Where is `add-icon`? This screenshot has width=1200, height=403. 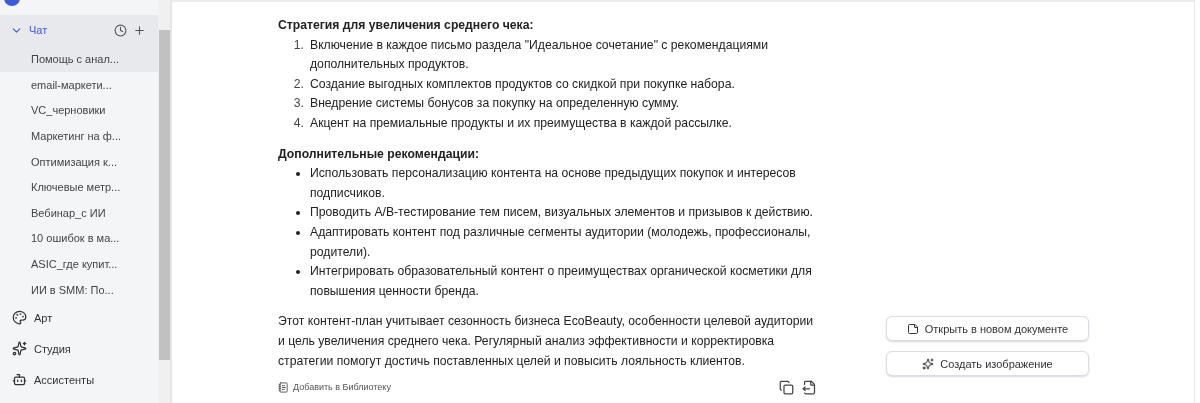
add-icon is located at coordinates (139, 30).